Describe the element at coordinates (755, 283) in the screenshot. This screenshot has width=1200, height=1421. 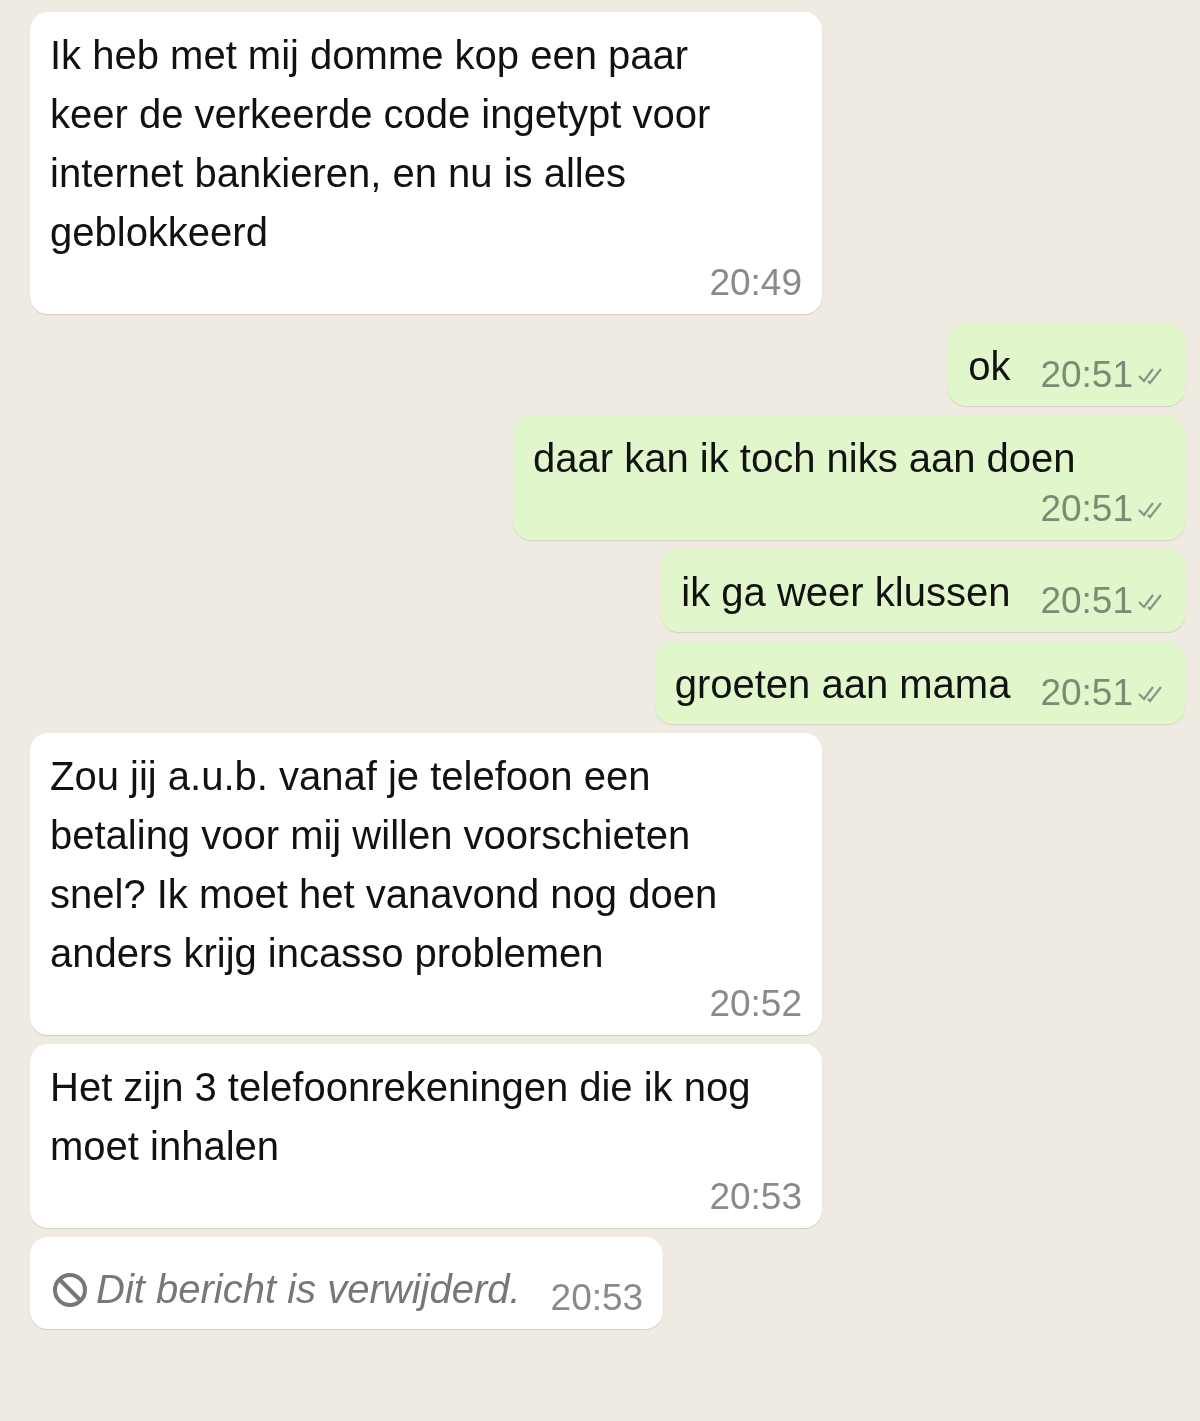
I see `message-time: 20:49` at that location.